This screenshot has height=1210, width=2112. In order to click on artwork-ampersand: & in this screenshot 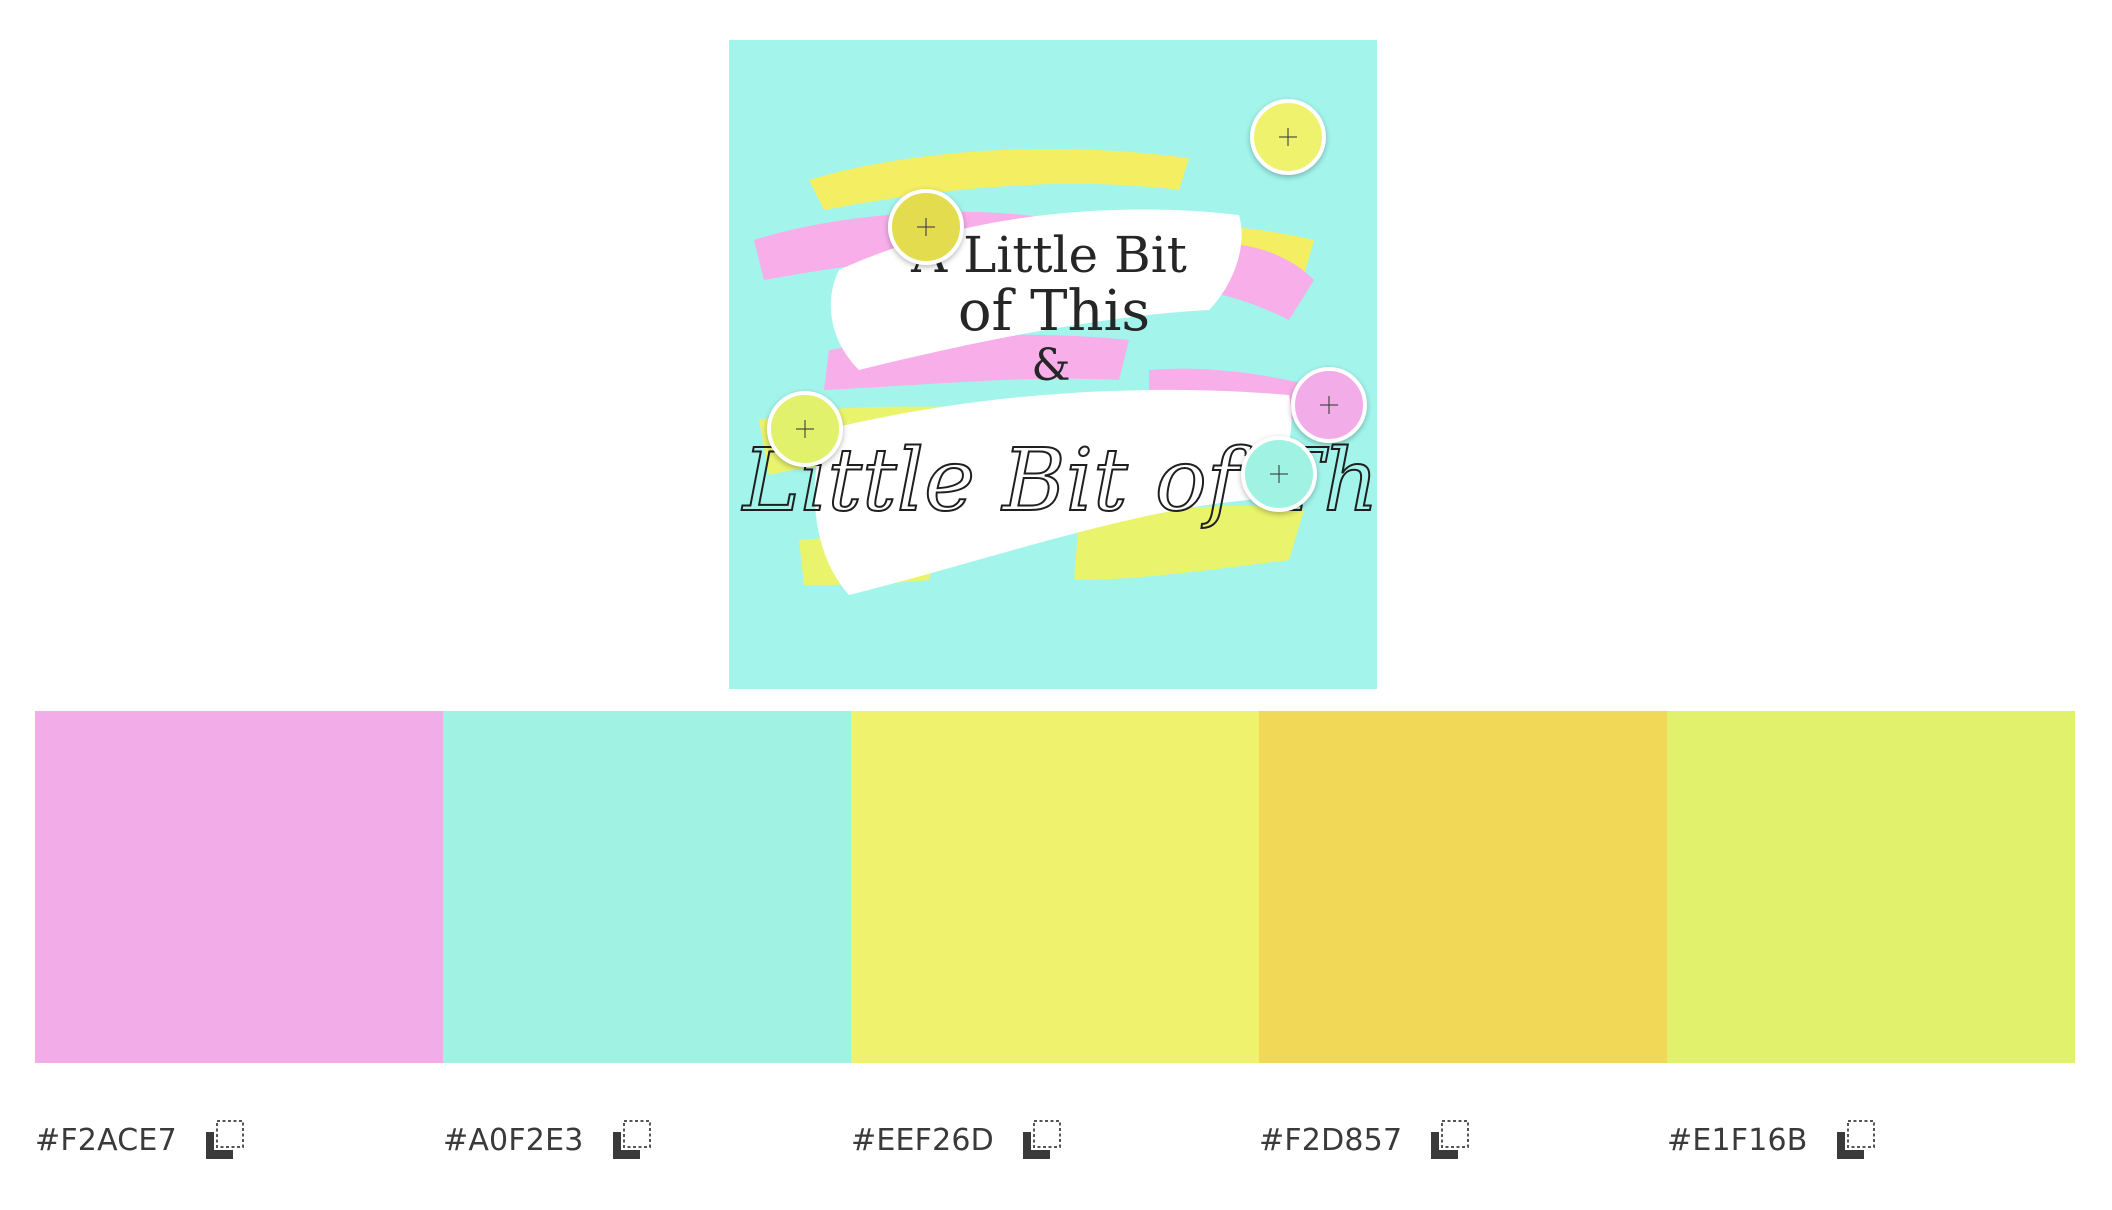, I will do `click(1050, 365)`.